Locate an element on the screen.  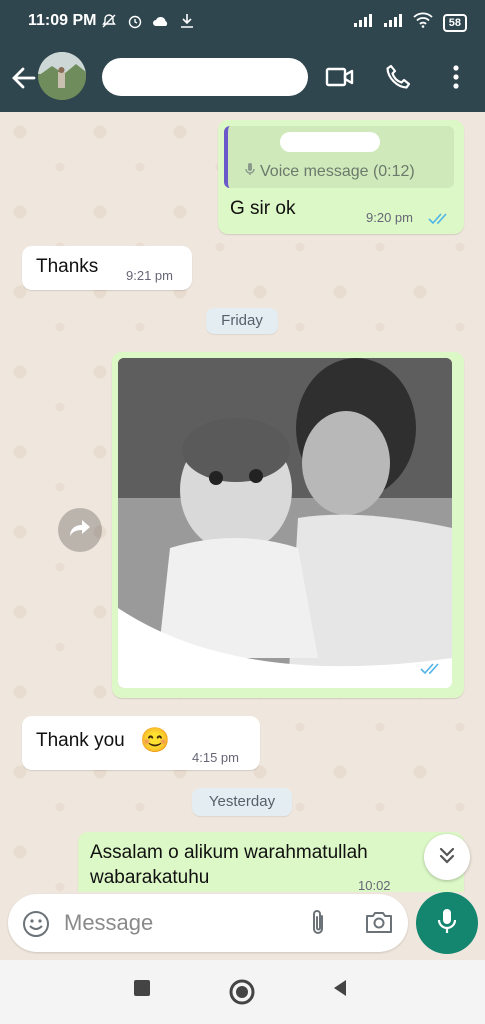
message-input is located at coordinates (179, 923).